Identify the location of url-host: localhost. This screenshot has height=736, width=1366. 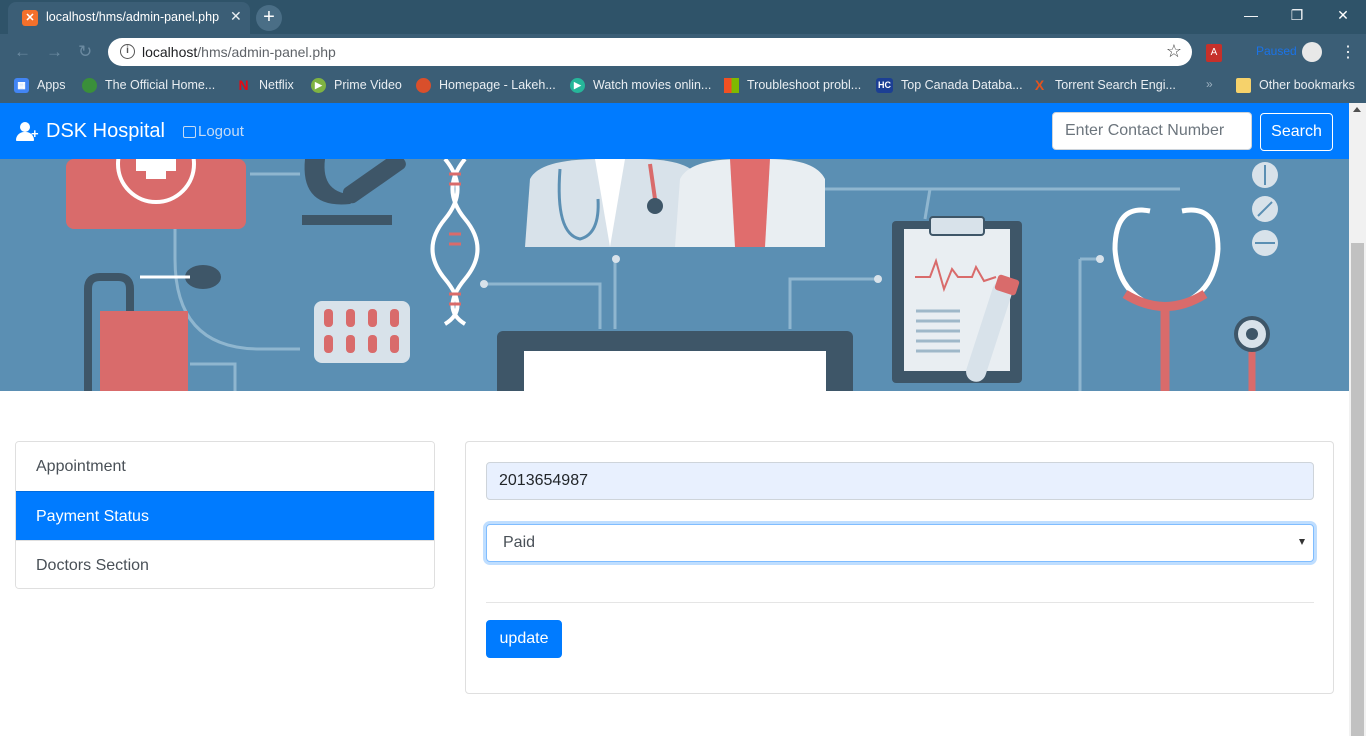
(170, 52).